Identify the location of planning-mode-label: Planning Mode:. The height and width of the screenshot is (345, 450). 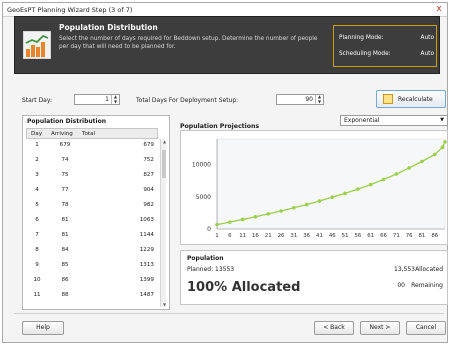
(361, 38).